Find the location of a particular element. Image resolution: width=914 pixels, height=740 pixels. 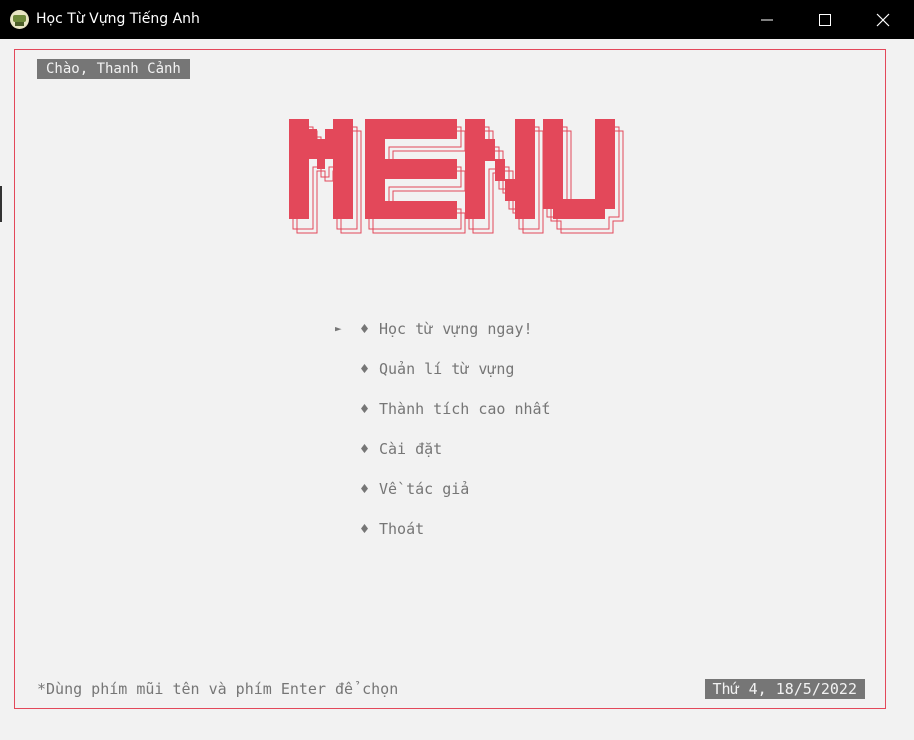

instruction-hint: *Dùng phím mũi tên và phím Enter để chọn is located at coordinates (218, 689).